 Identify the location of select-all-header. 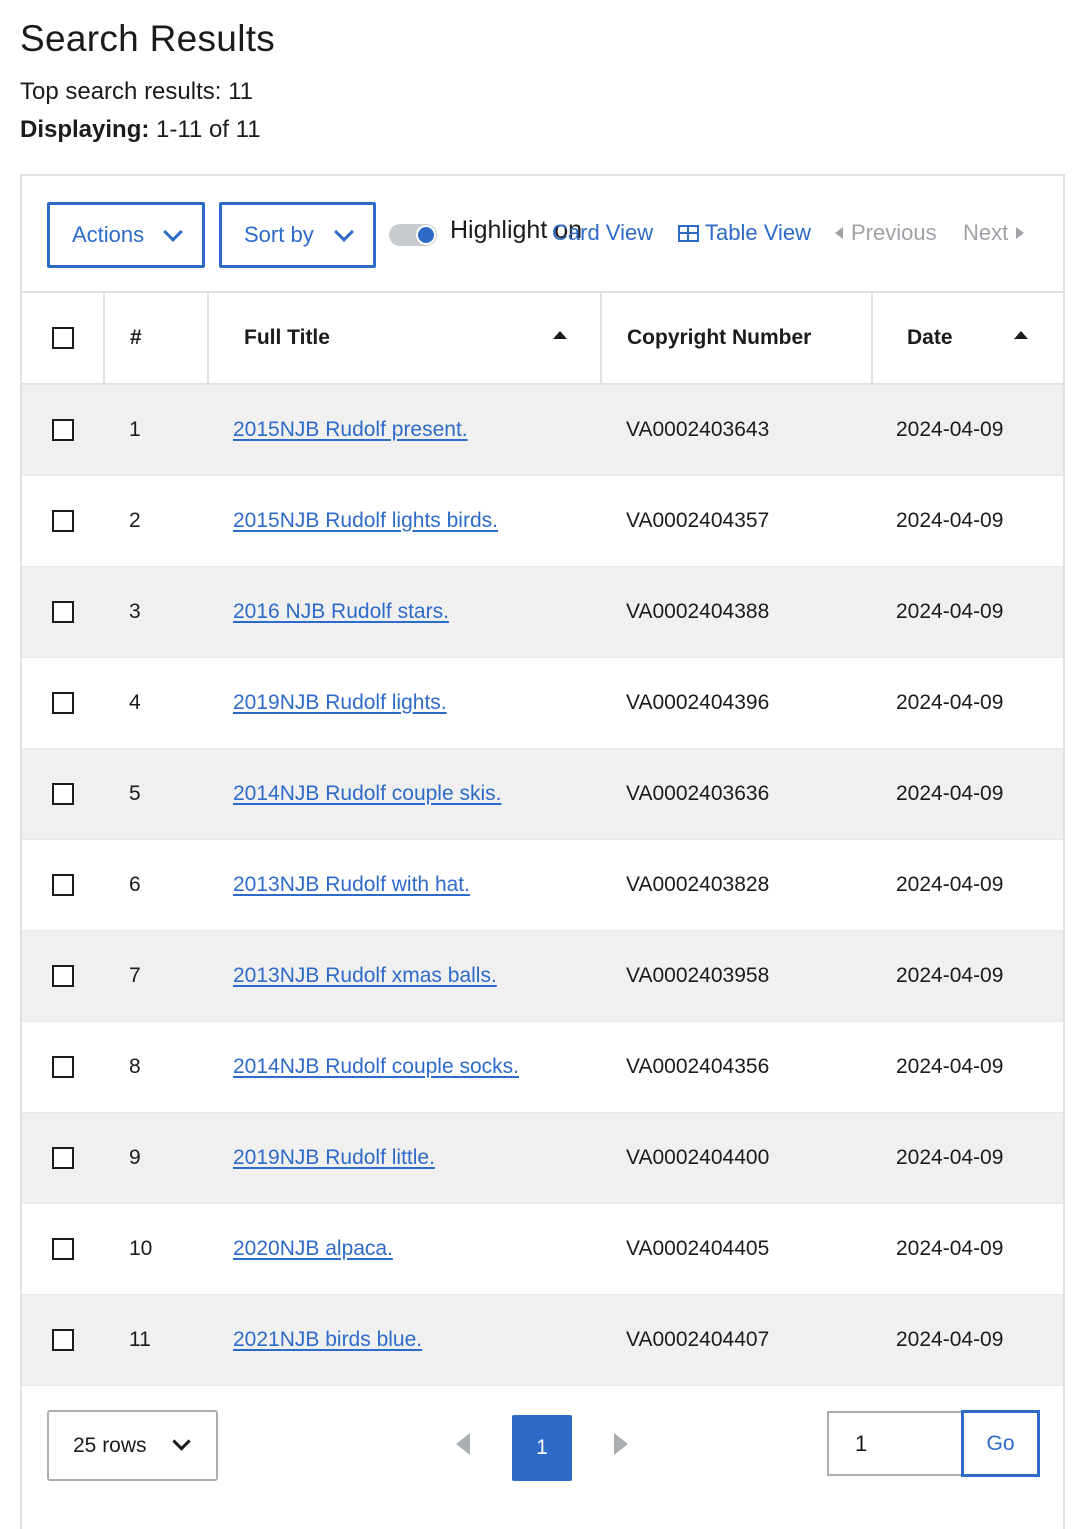
(63, 339).